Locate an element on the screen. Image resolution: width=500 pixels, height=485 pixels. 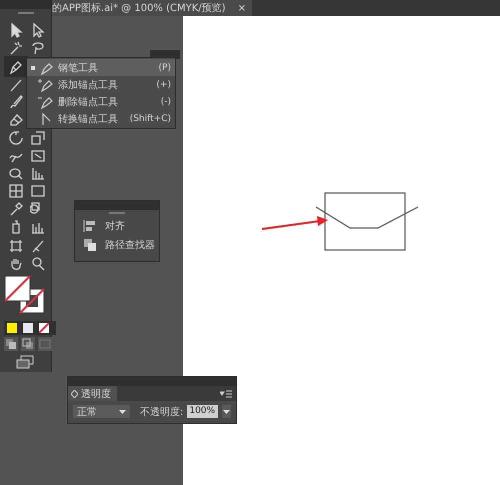
eyedropper-icon is located at coordinates (16, 209).